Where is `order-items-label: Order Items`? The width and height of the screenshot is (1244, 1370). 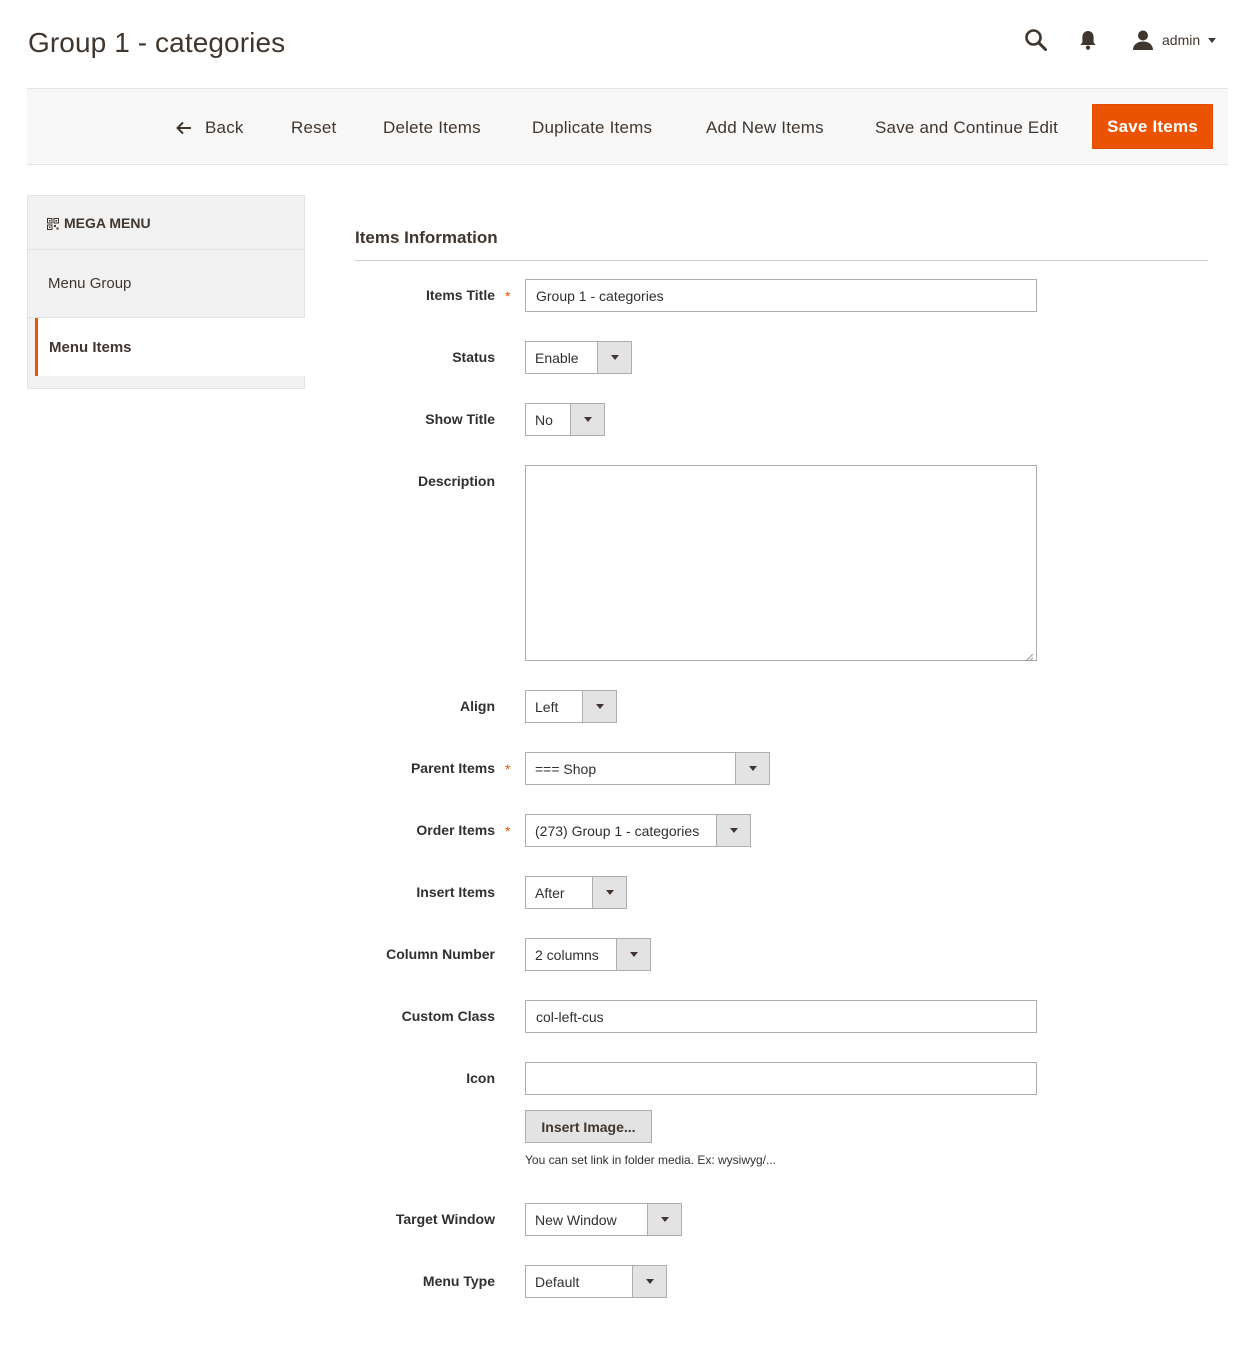
order-items-label: Order Items is located at coordinates (455, 830).